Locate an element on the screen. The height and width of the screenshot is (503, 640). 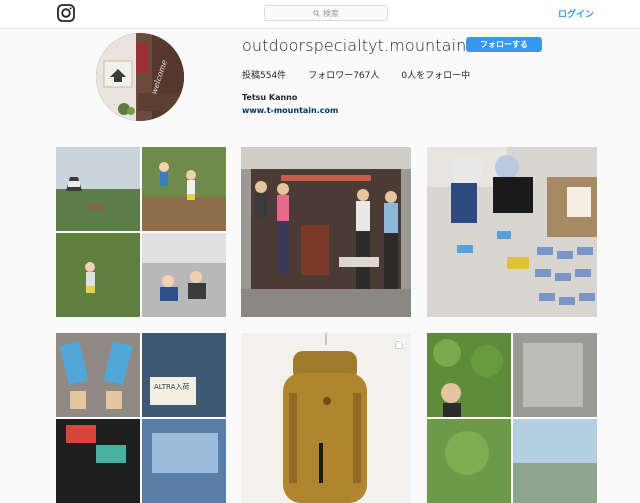
posts-count: 投稿554件 is located at coordinates (264, 76).